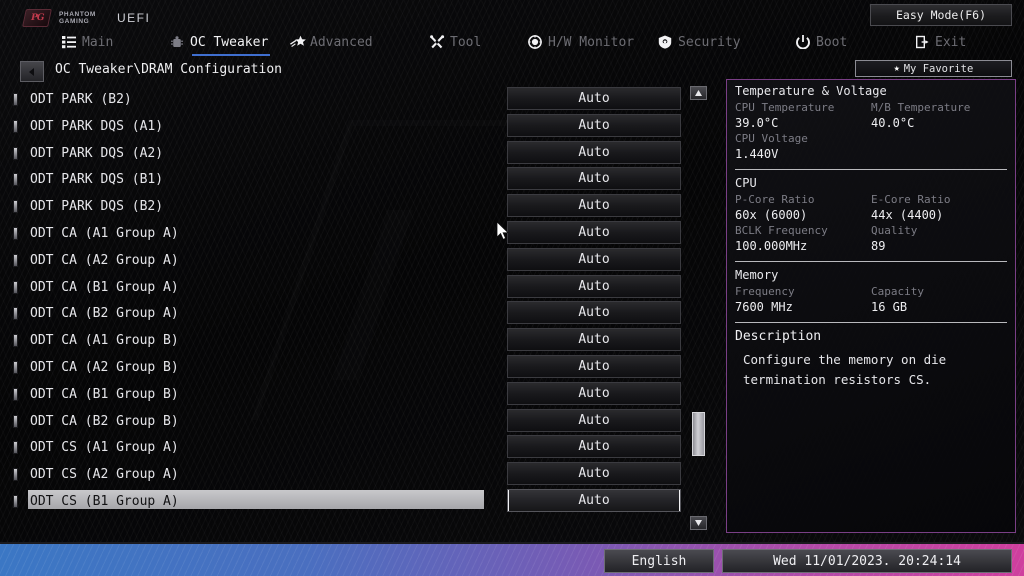 This screenshot has height=576, width=1024. What do you see at coordinates (832, 42) in the screenshot?
I see `tab-label: Boot` at bounding box center [832, 42].